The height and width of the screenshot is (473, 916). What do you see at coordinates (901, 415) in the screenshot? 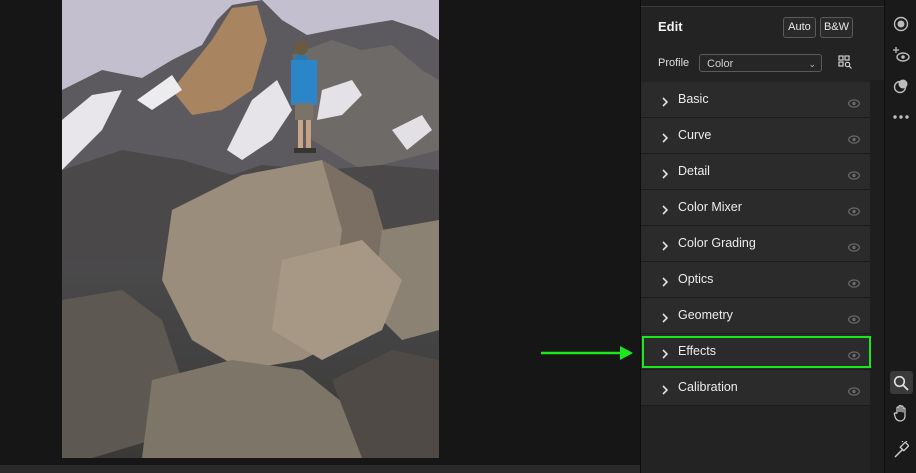
I see `hand-icon` at bounding box center [901, 415].